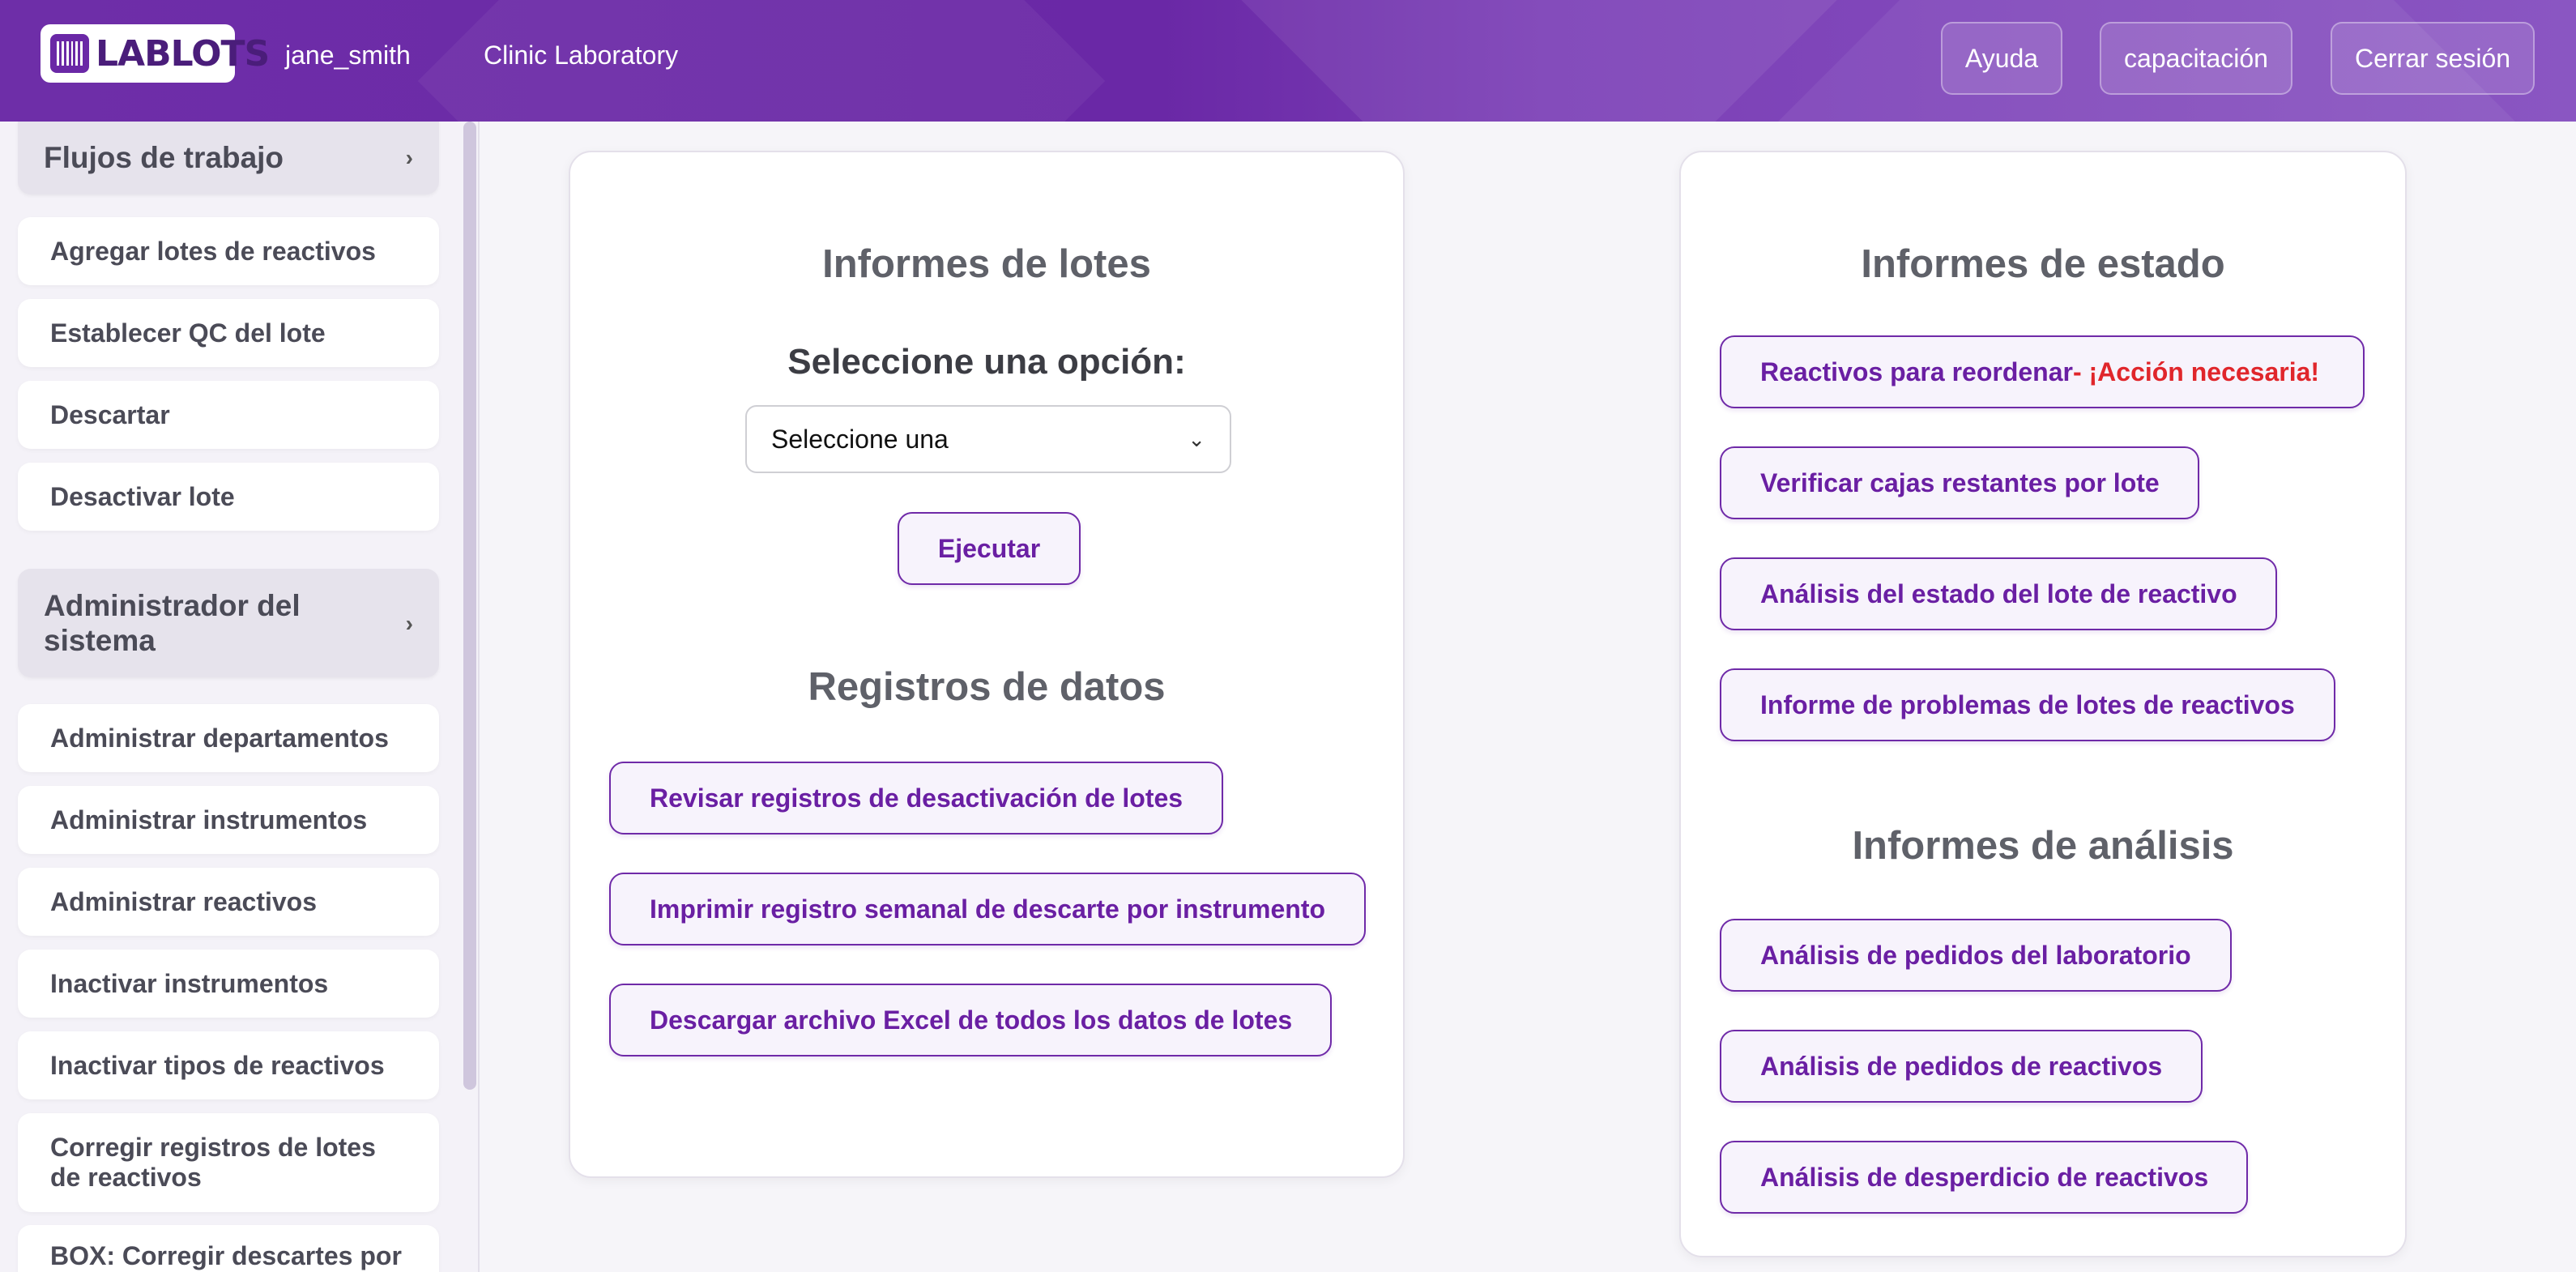 Image resolution: width=2576 pixels, height=1272 pixels. Describe the element at coordinates (1539, 61) in the screenshot. I see `header-decoration` at that location.